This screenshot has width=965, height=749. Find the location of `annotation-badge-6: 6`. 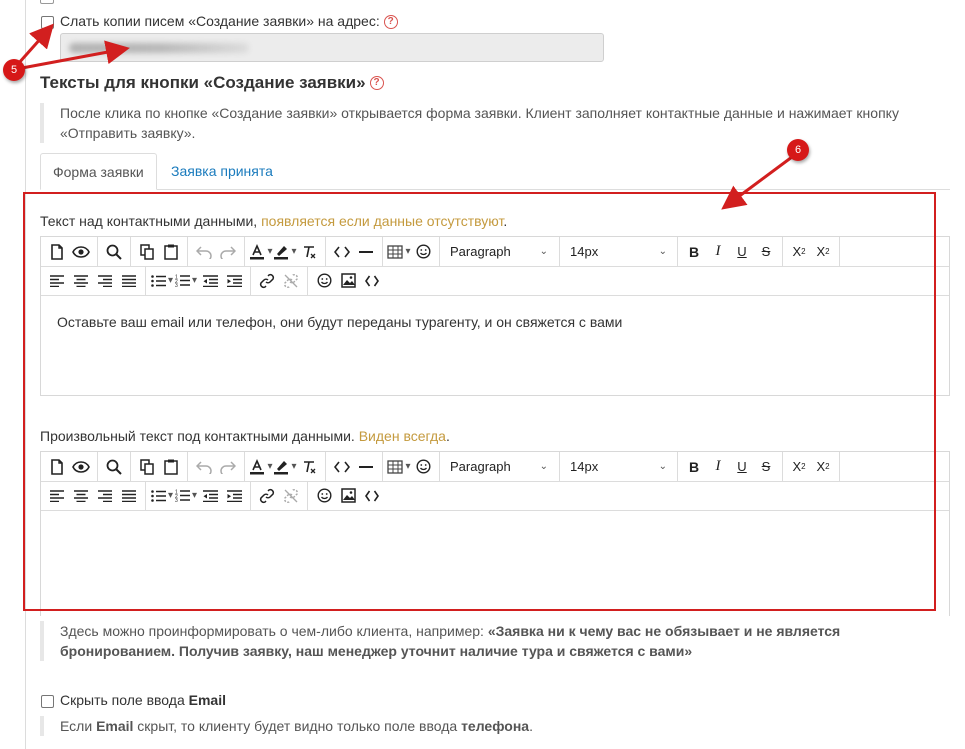

annotation-badge-6: 6 is located at coordinates (798, 150).